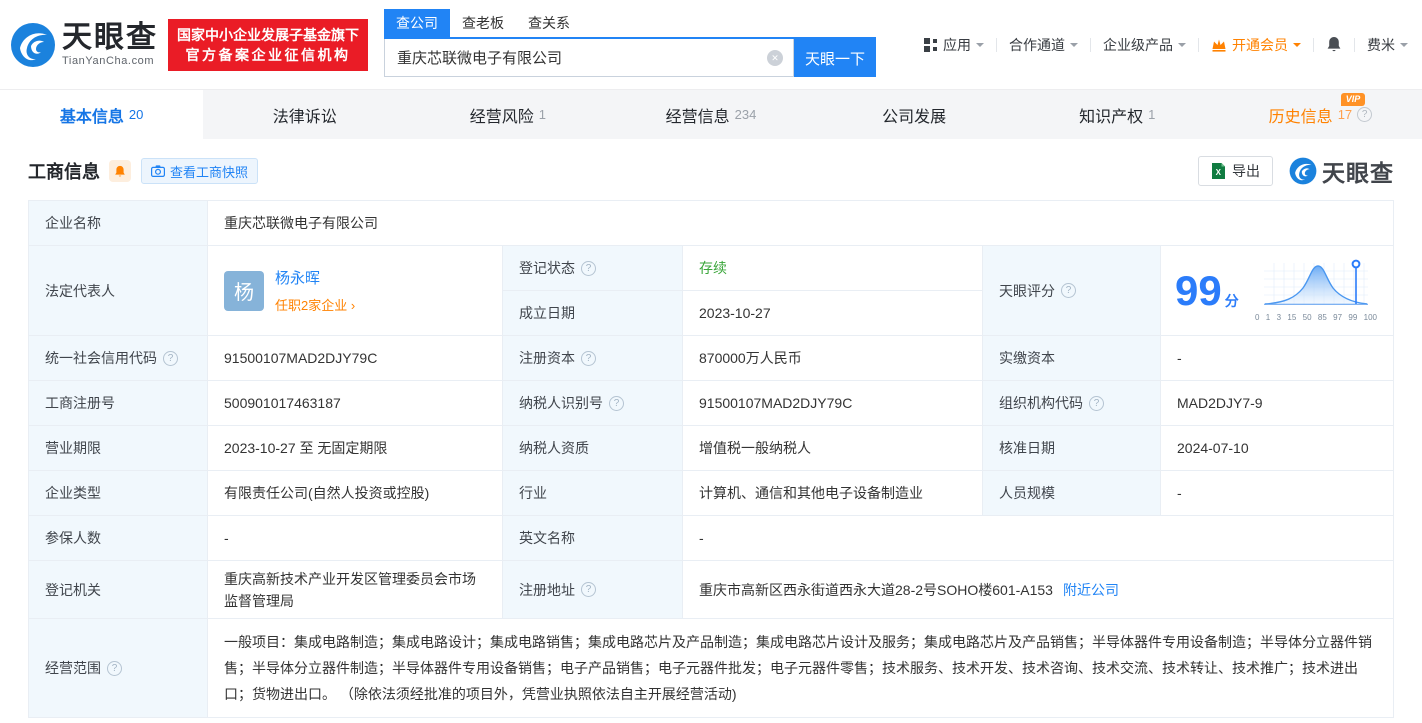 This screenshot has height=723, width=1422. Describe the element at coordinates (355, 403) in the screenshot. I see `reg-number-value: 500901017463187` at that location.